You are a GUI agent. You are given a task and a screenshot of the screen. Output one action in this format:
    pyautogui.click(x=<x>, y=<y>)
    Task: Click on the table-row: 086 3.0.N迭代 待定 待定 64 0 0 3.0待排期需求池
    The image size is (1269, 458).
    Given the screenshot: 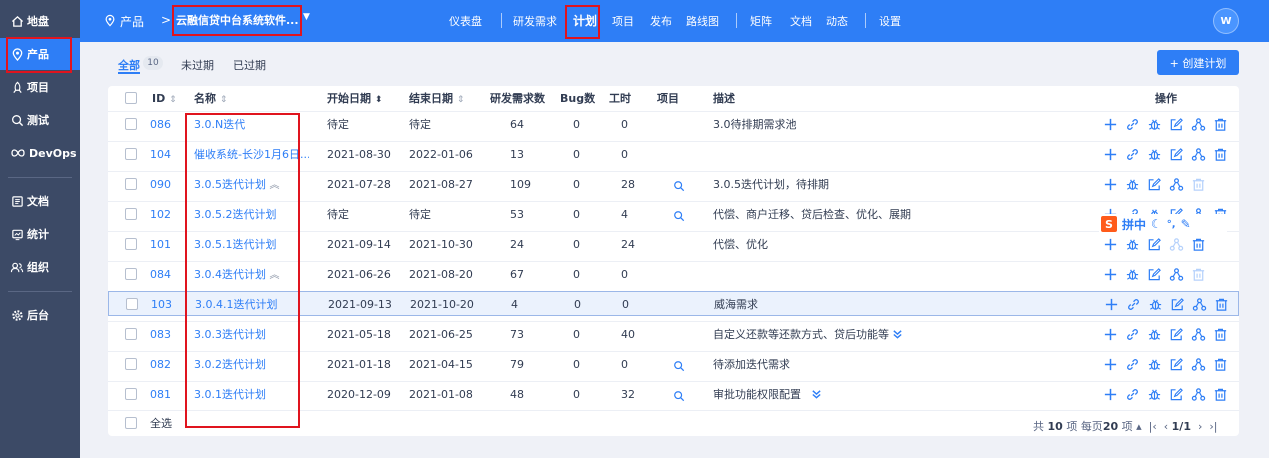 What is the action you would take?
    pyautogui.click(x=673, y=123)
    